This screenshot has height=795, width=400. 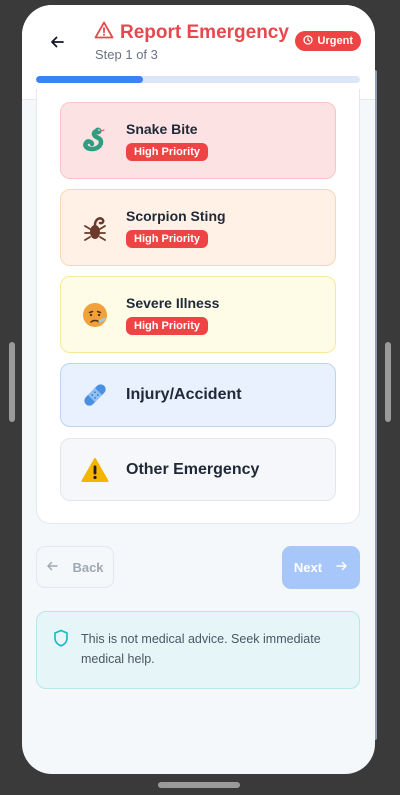 I want to click on home-indicator, so click(x=199, y=785).